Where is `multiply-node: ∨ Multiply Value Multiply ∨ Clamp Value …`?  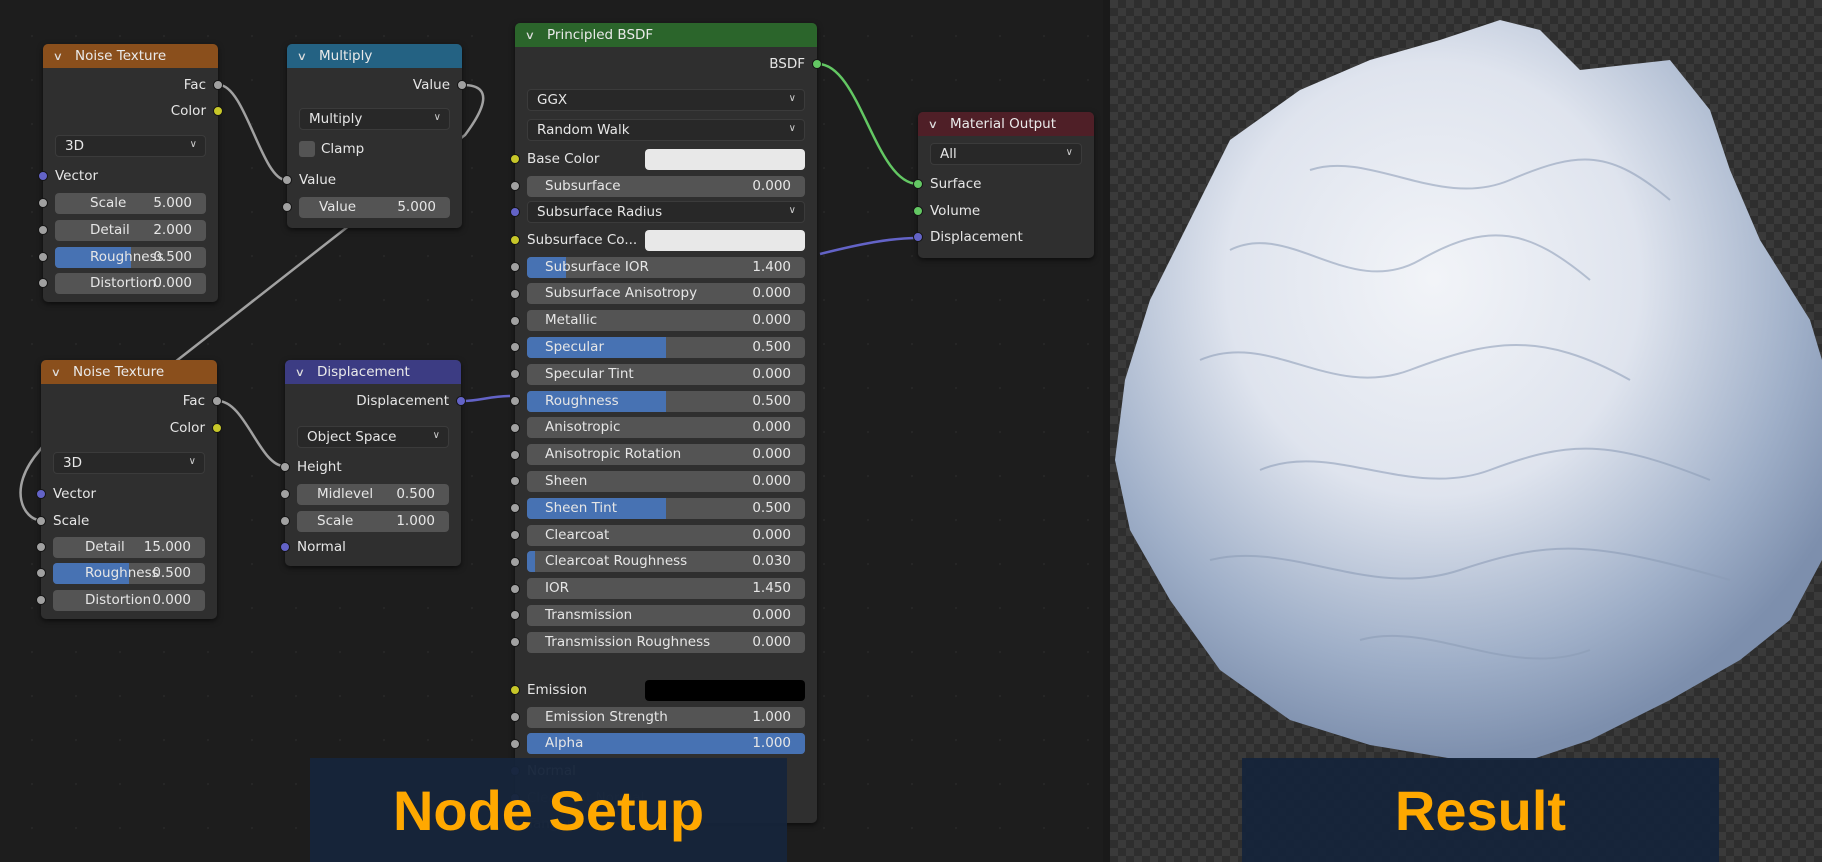
multiply-node: ∨ Multiply Value Multiply ∨ Clamp Value … is located at coordinates (374, 136).